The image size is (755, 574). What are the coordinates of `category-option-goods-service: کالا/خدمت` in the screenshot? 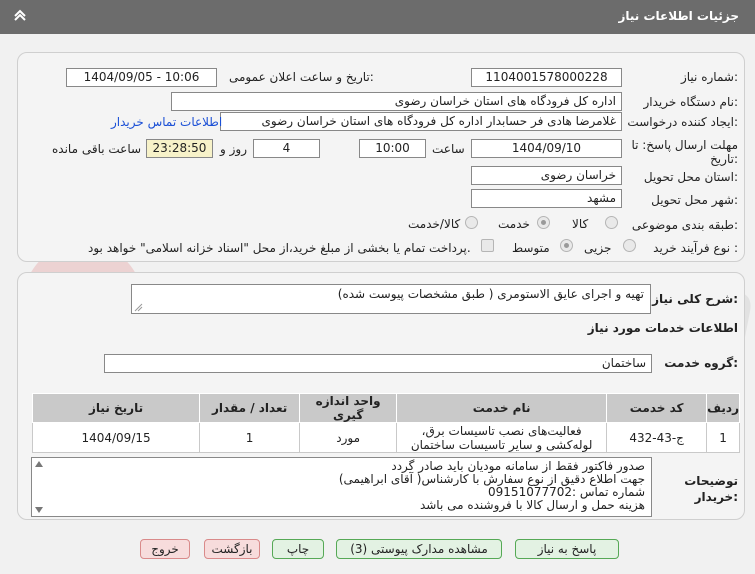 It's located at (434, 224).